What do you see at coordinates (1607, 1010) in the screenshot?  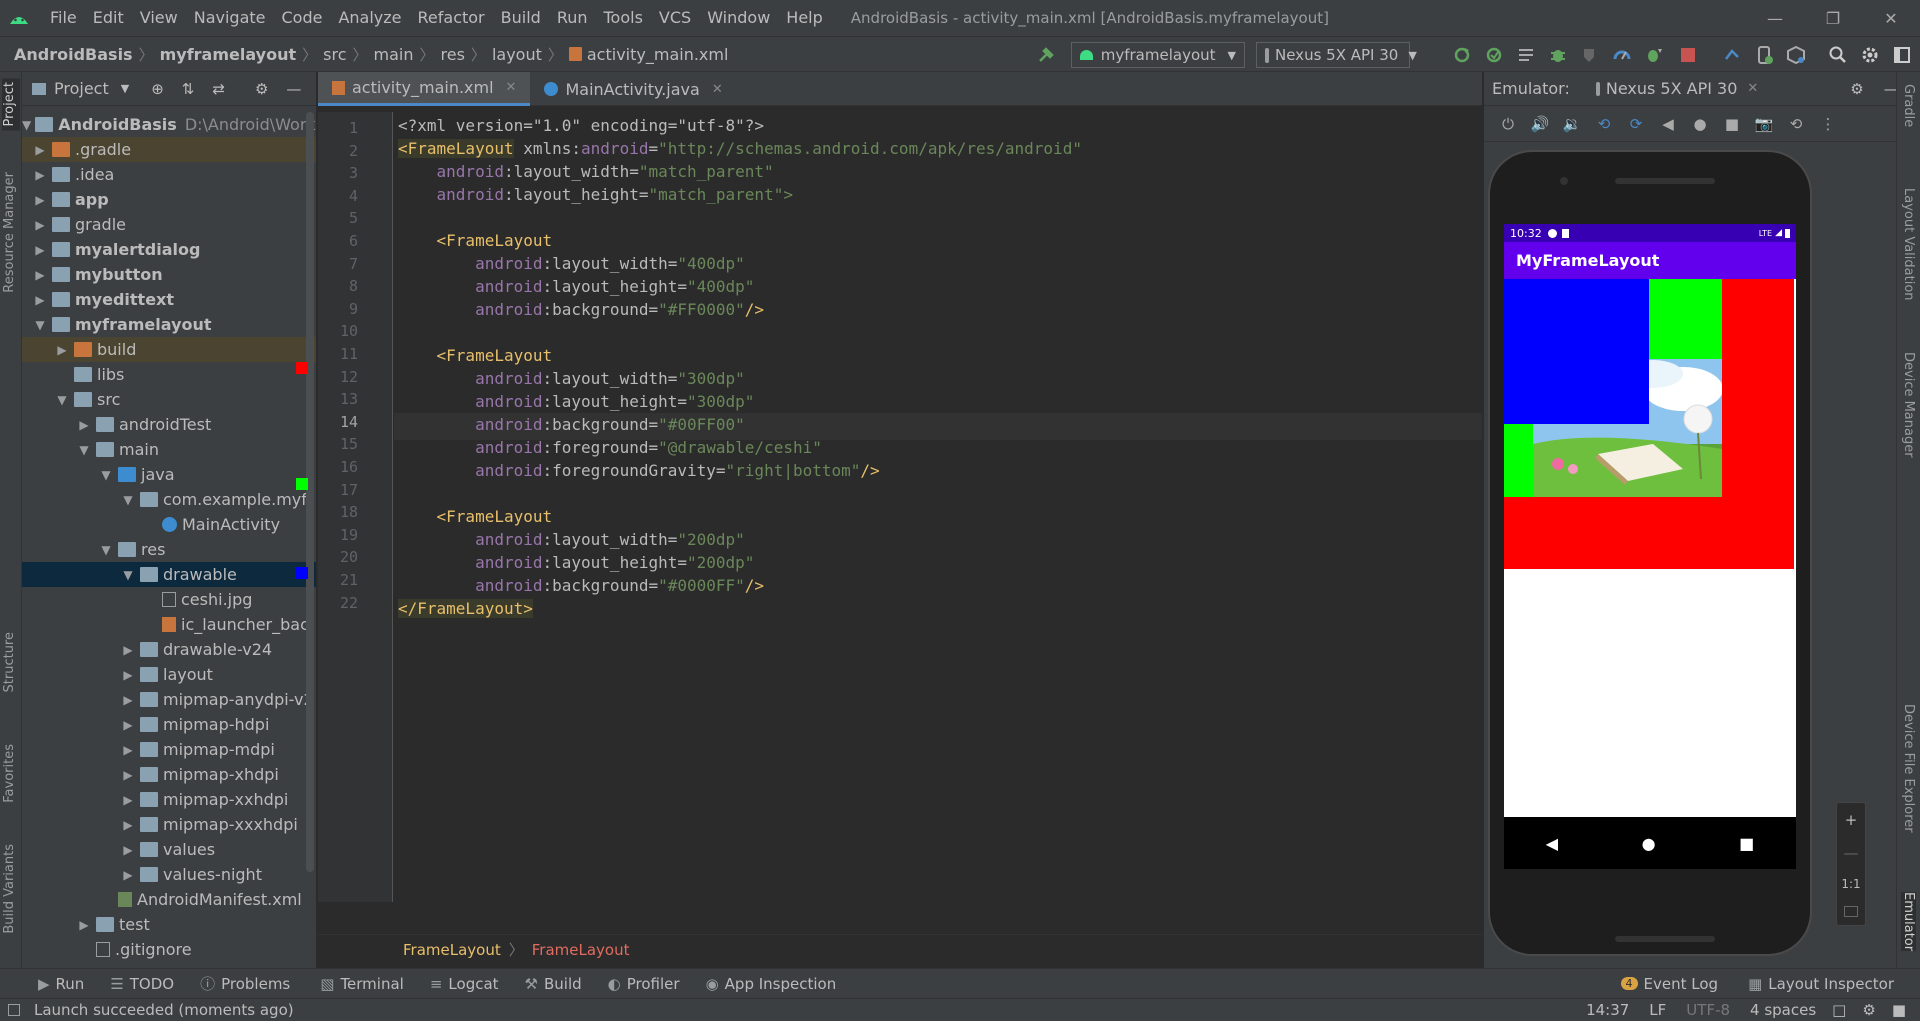 I see `caret-position: 14:37` at bounding box center [1607, 1010].